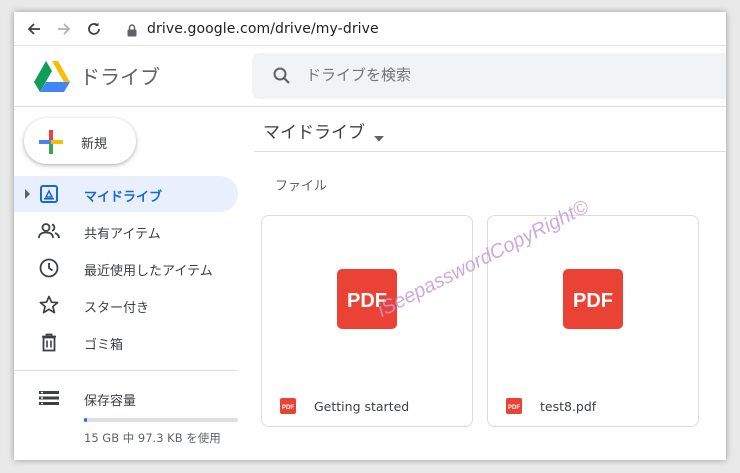  I want to click on pdf-file-icon: PDF, so click(593, 299).